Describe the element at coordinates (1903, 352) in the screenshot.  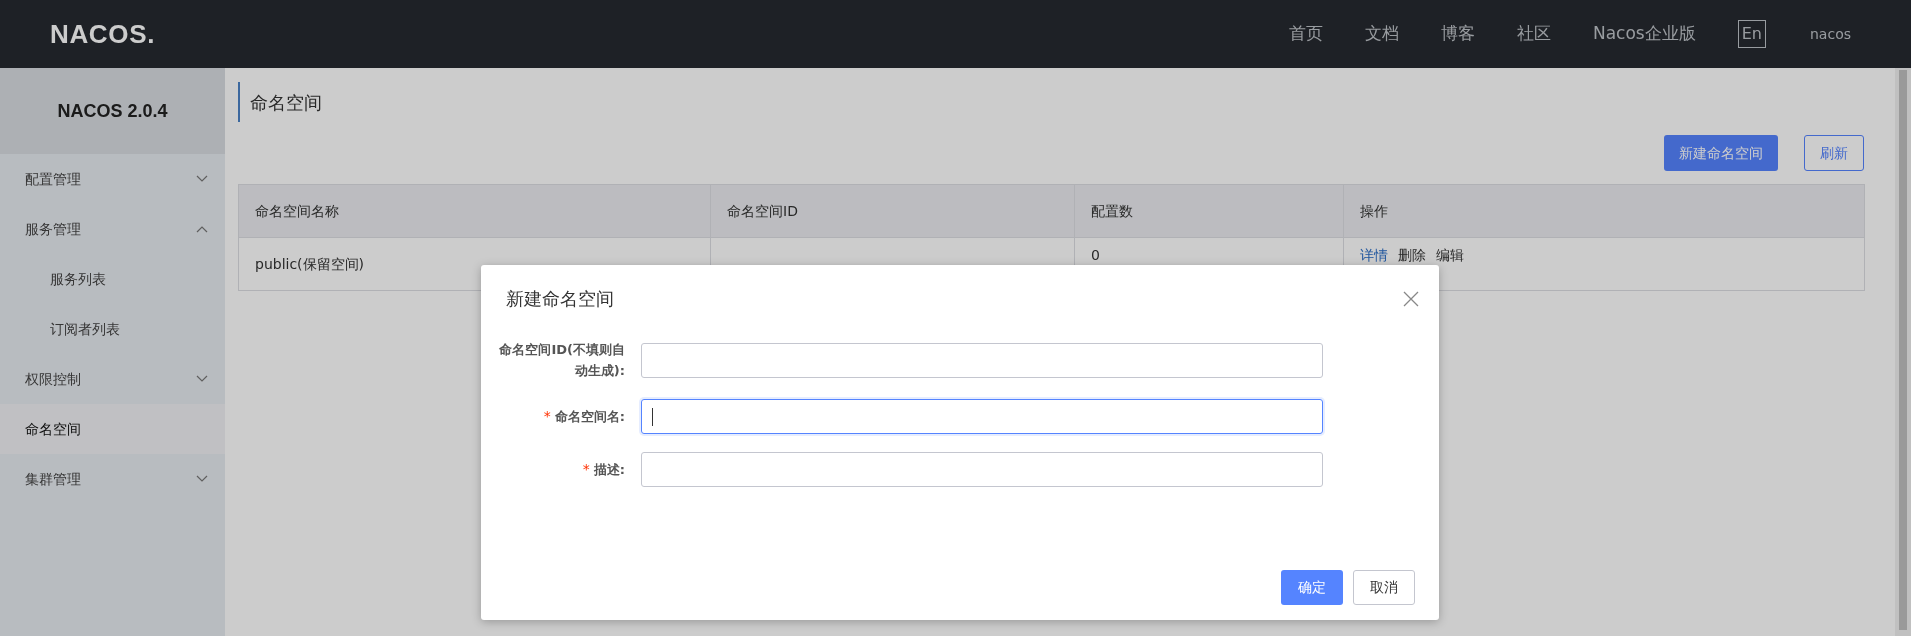
I see `scrollbar` at that location.